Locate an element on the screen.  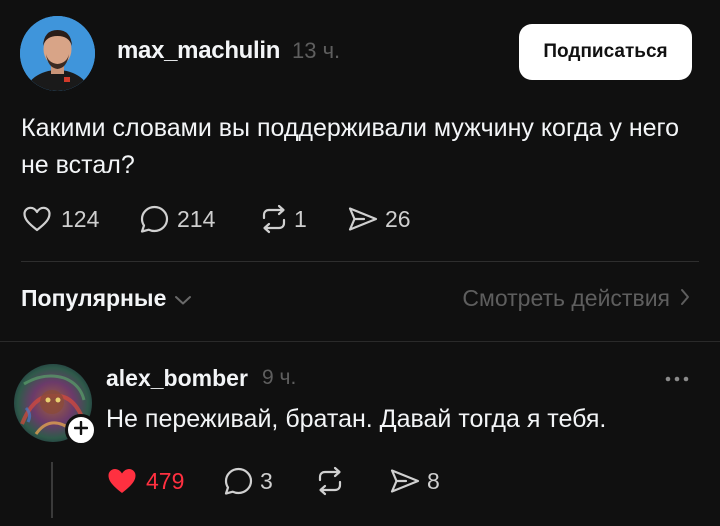
thread-line is located at coordinates (52, 490).